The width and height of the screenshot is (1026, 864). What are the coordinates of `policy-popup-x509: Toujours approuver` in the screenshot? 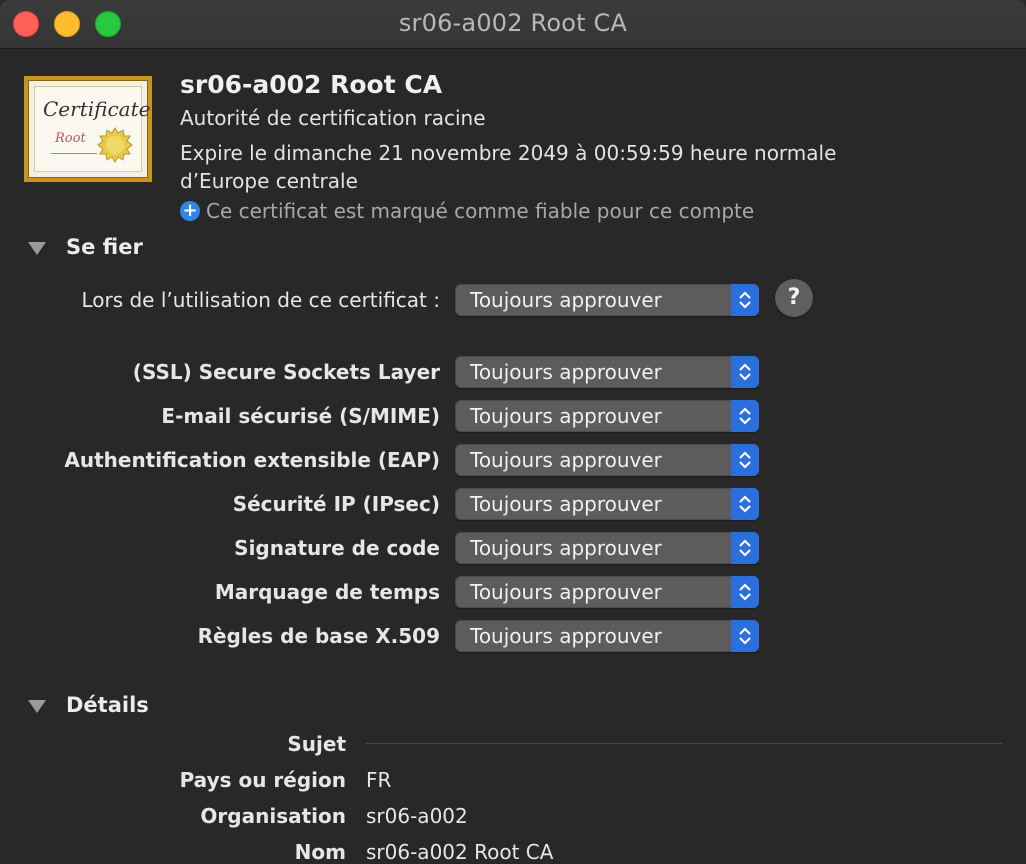 It's located at (607, 636).